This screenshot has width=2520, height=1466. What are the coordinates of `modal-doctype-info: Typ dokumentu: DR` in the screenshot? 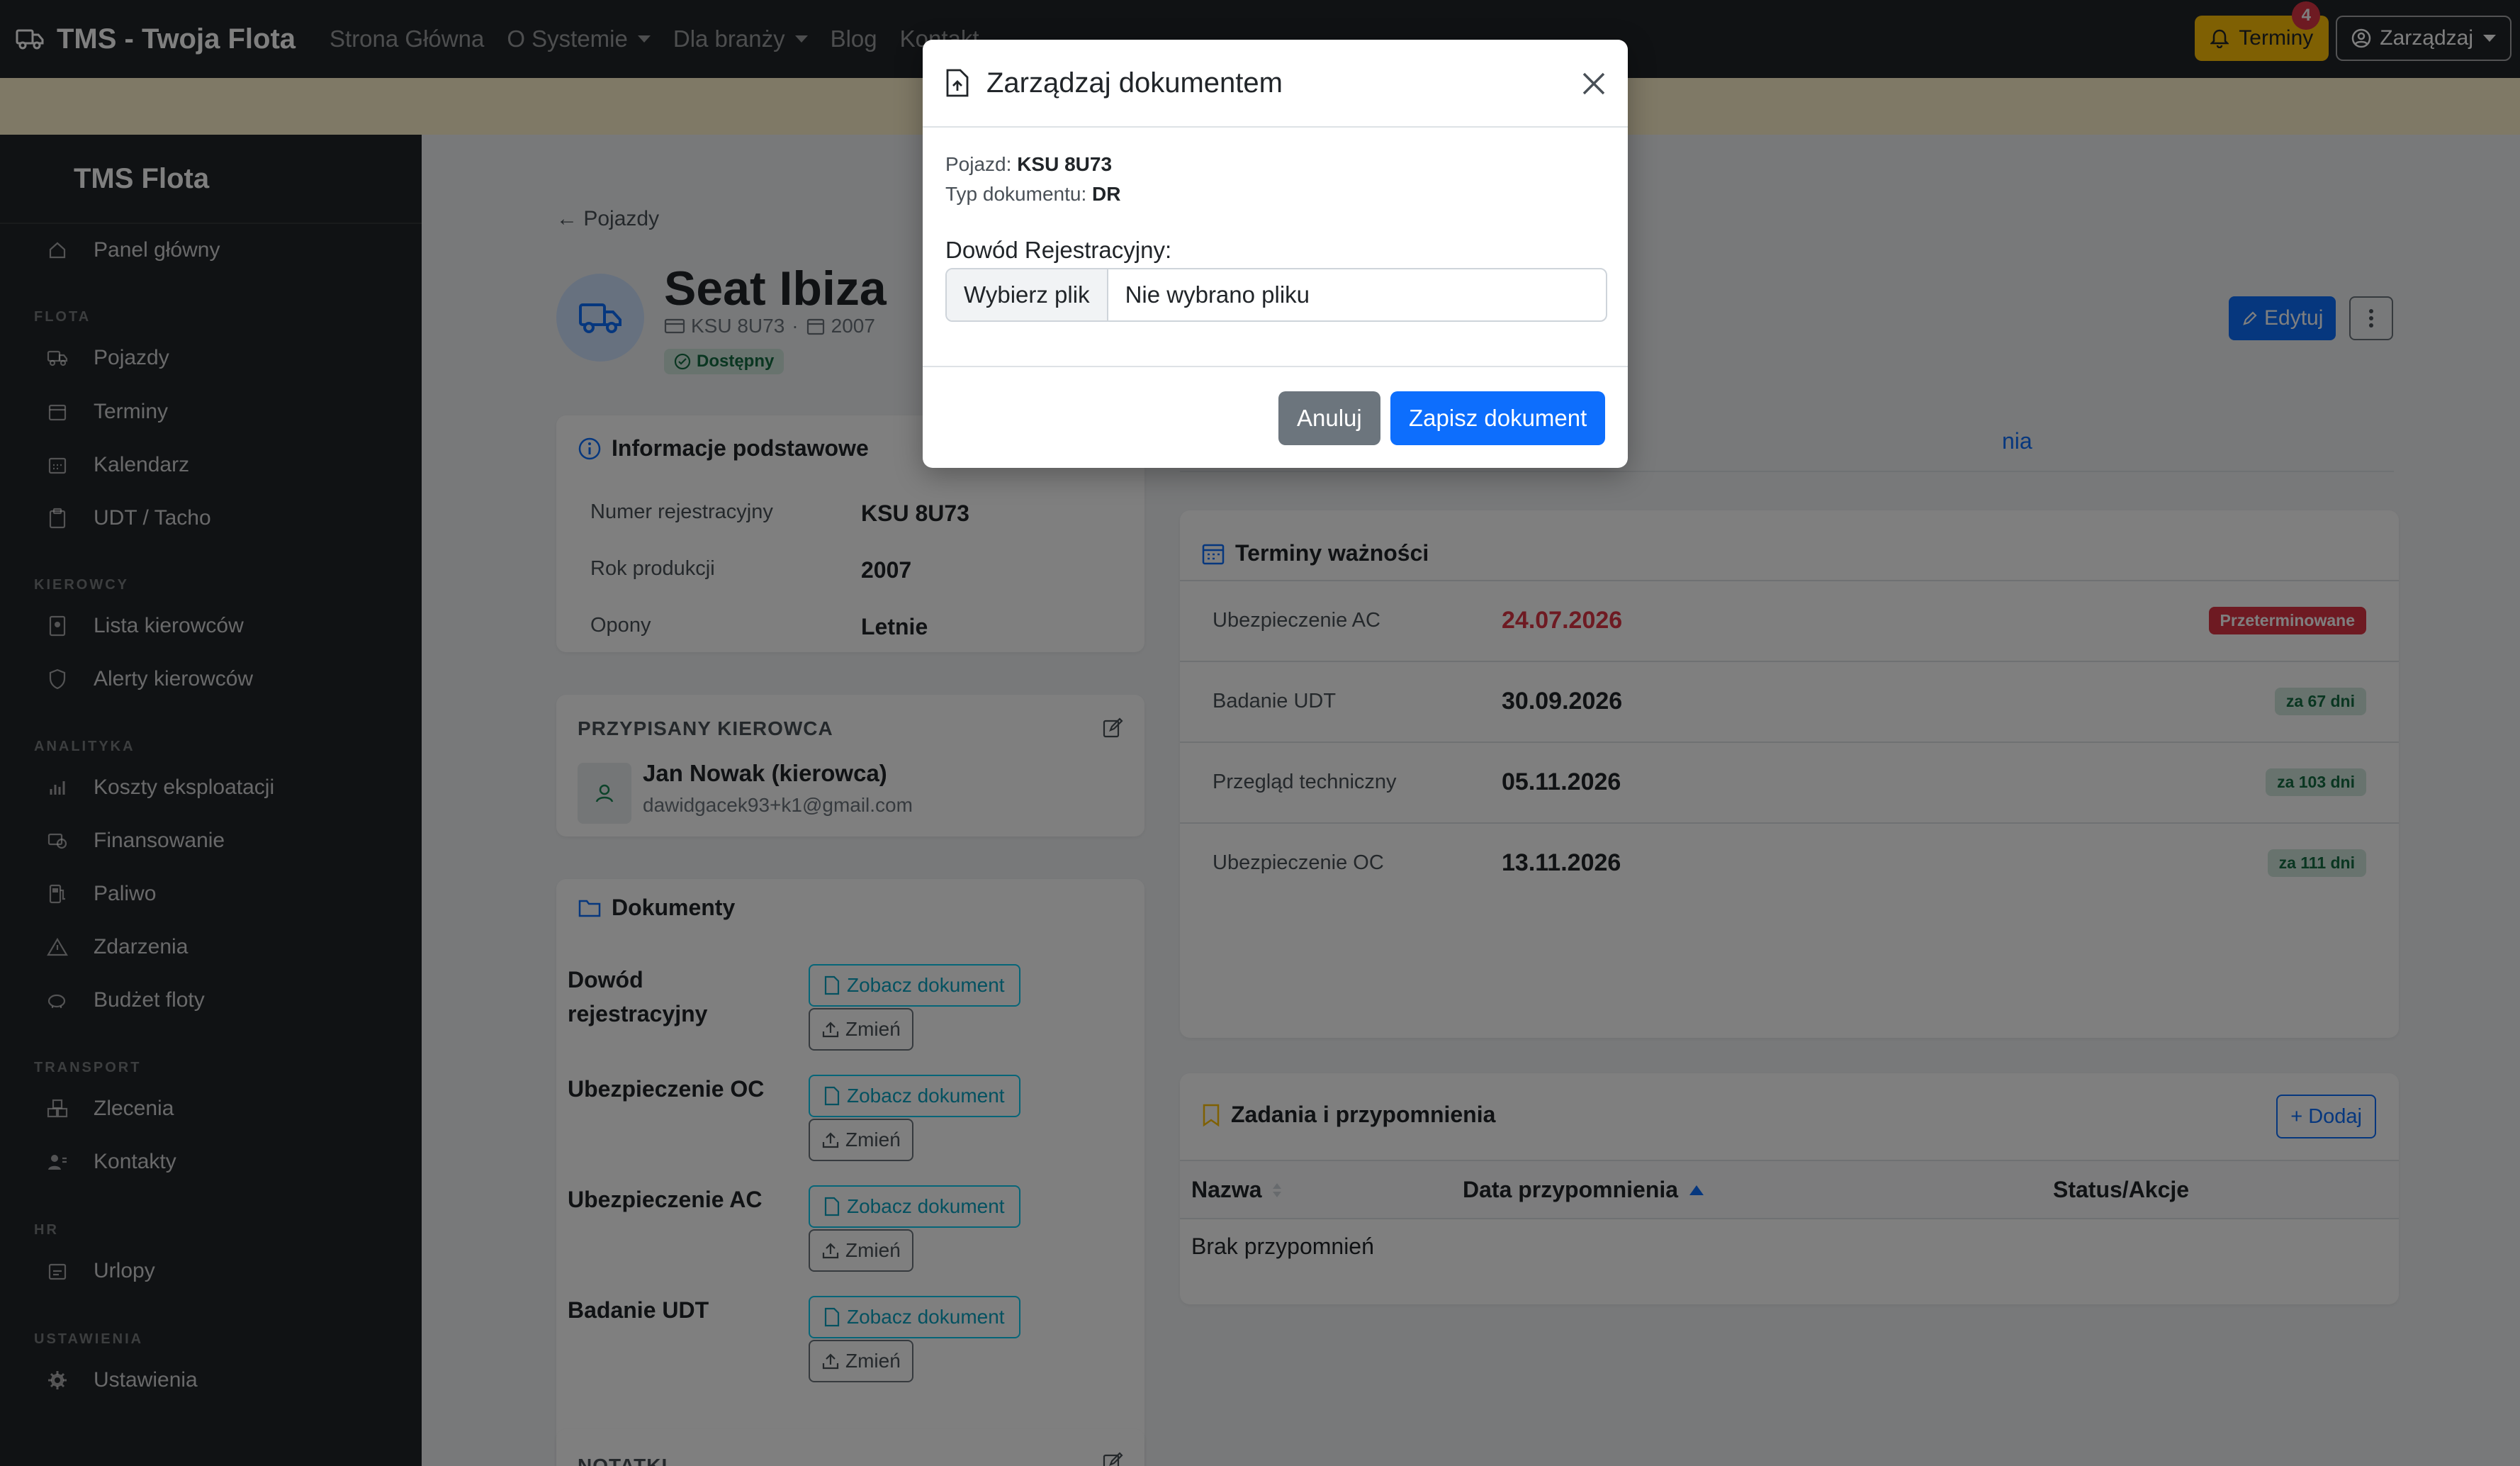 It's located at (1032, 194).